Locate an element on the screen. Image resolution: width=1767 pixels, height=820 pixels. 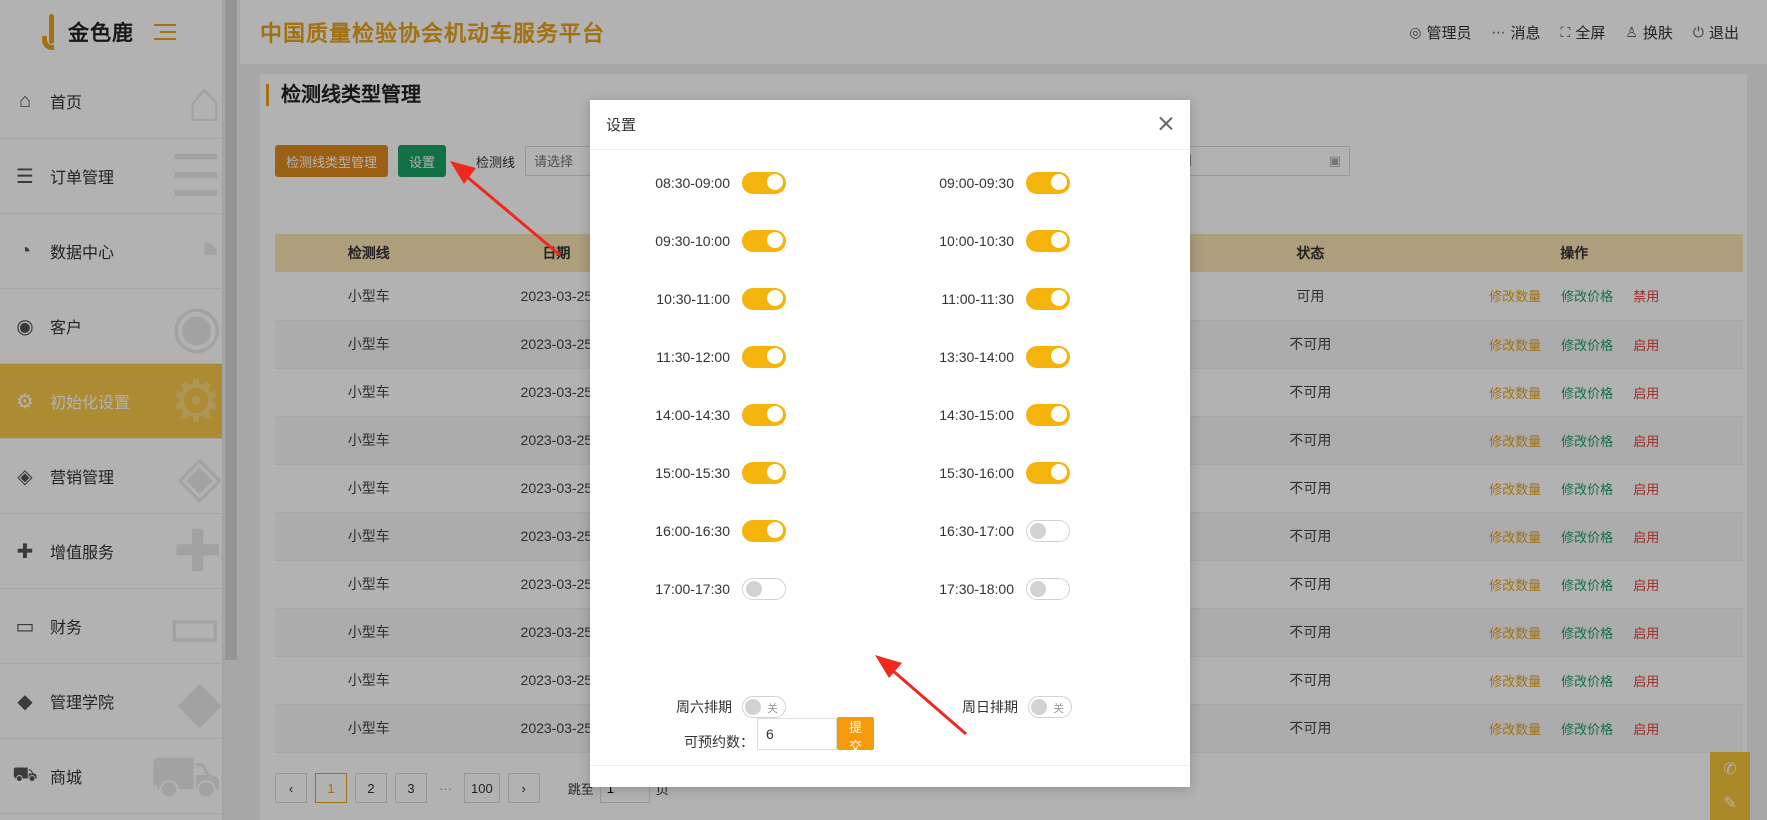
sunday-schedule-row: 周日排期 关 is located at coordinates (1017, 707).